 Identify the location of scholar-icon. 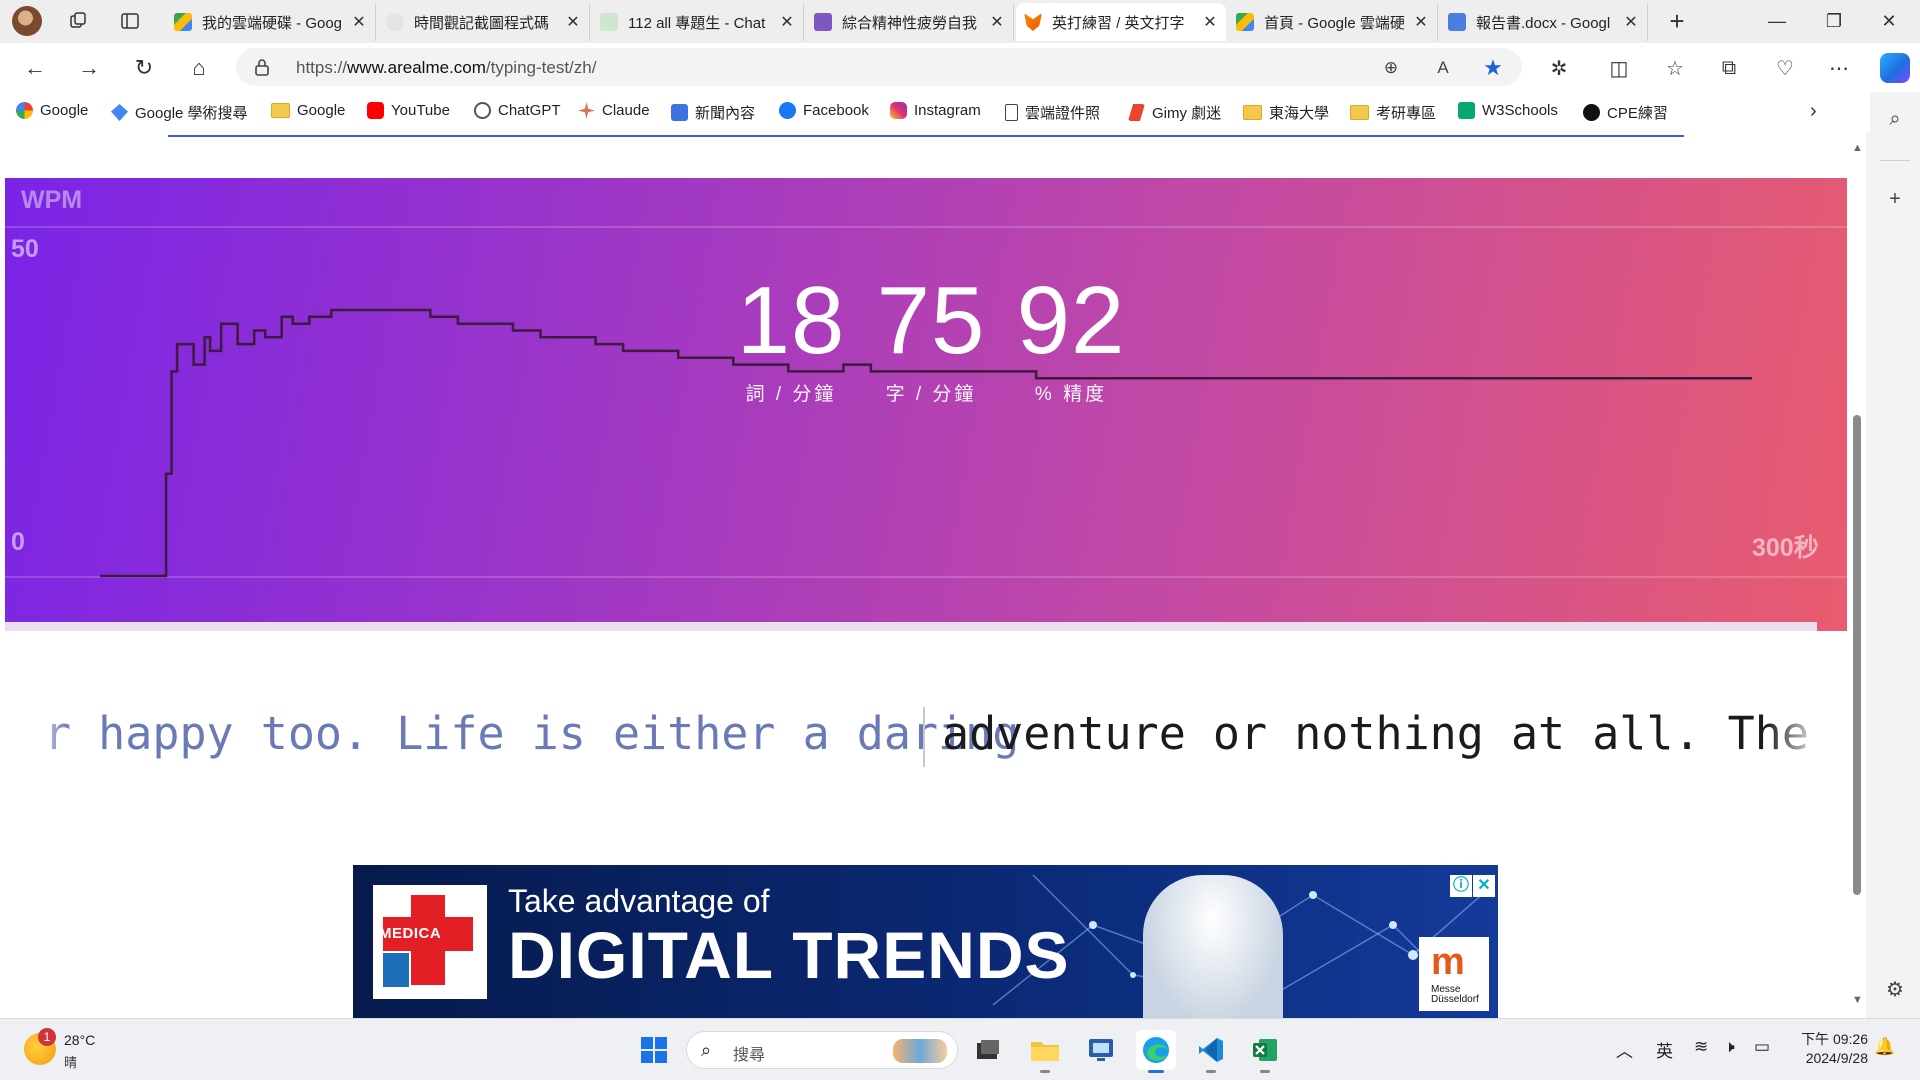
(119, 112).